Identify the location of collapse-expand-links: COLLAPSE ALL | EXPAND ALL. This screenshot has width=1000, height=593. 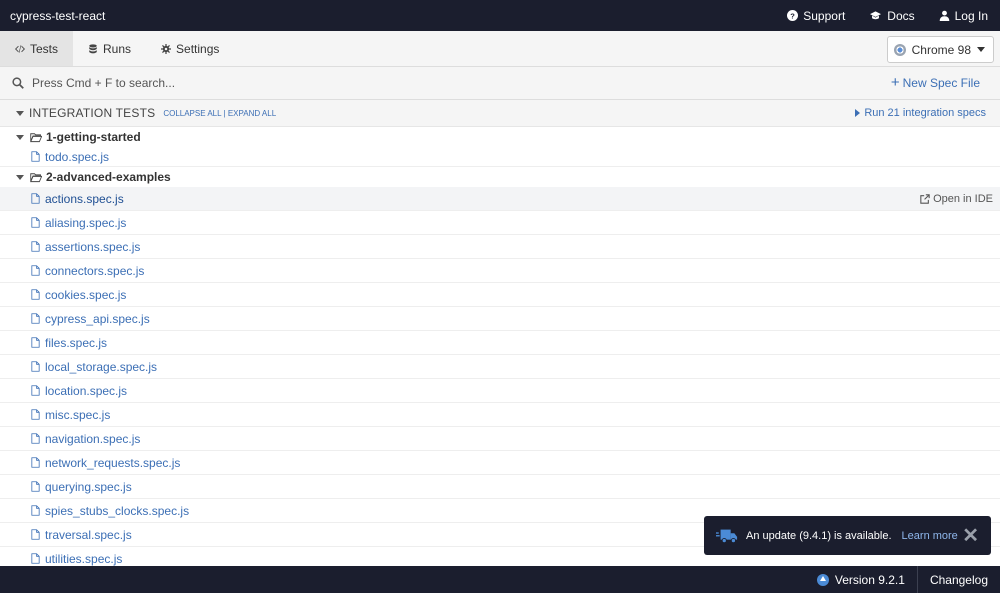
(219, 113).